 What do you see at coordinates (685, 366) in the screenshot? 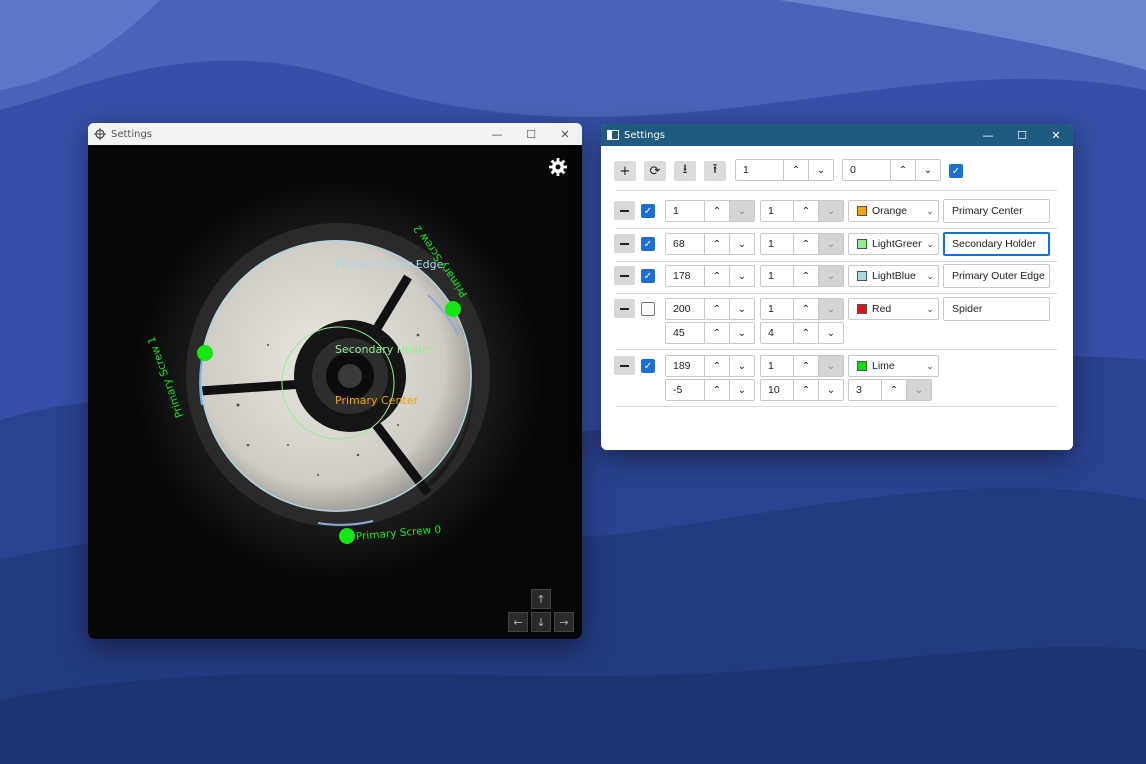
I see `row-radius-value: 189` at bounding box center [685, 366].